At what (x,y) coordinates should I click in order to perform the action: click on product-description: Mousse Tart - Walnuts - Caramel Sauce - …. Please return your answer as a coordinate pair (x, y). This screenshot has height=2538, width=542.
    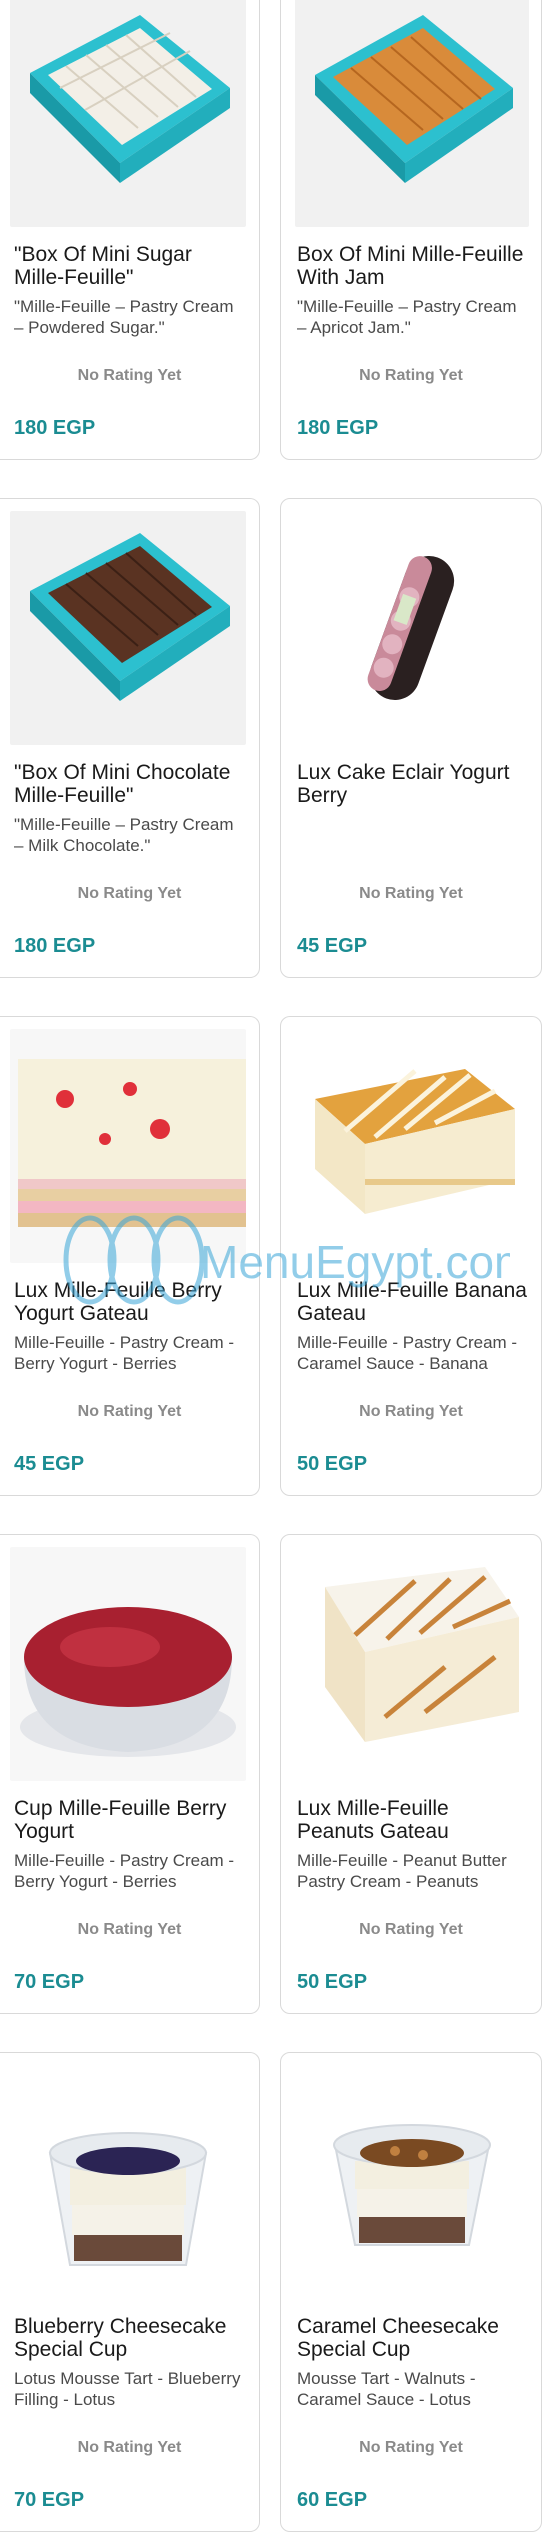
    Looking at the image, I should click on (386, 2389).